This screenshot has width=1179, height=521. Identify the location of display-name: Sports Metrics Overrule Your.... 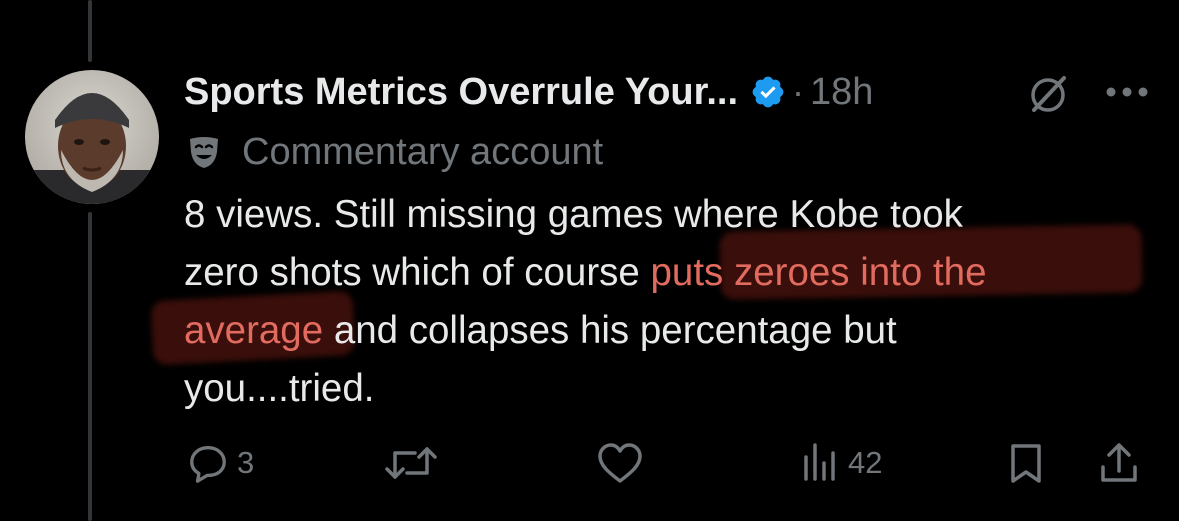
(461, 92).